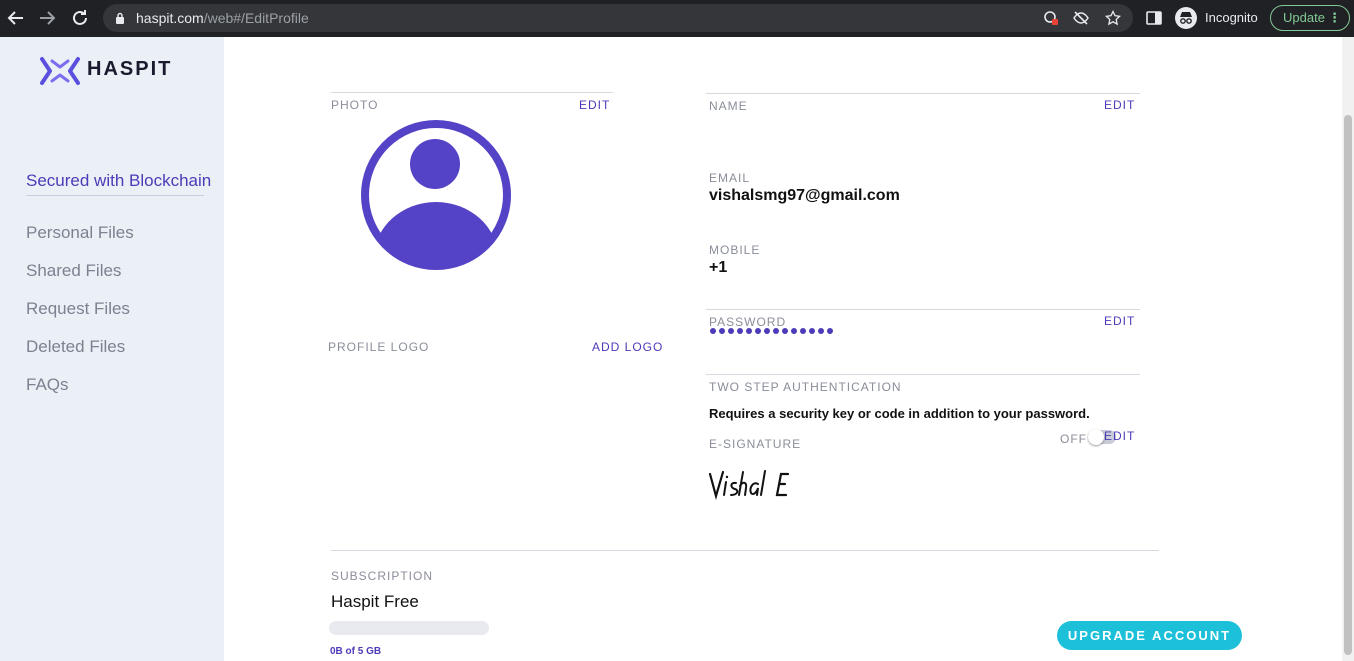  I want to click on email-label: EMAIL, so click(730, 178).